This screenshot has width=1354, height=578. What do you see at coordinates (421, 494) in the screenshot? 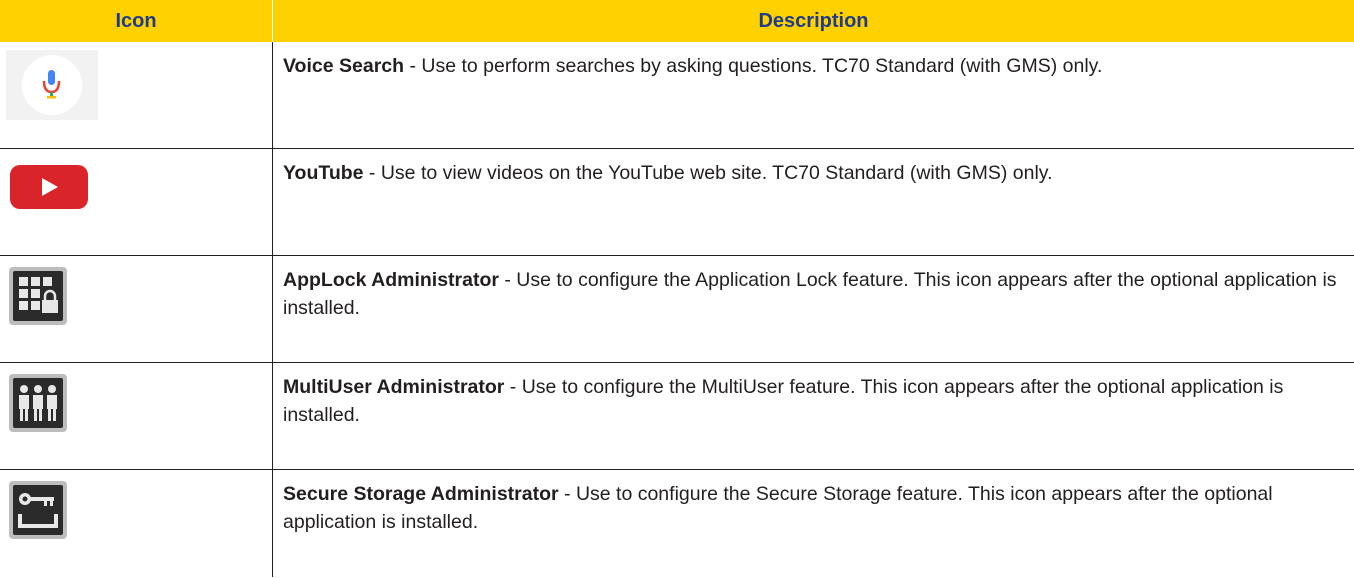
I see `row-title: Secure Storage Administrator` at bounding box center [421, 494].